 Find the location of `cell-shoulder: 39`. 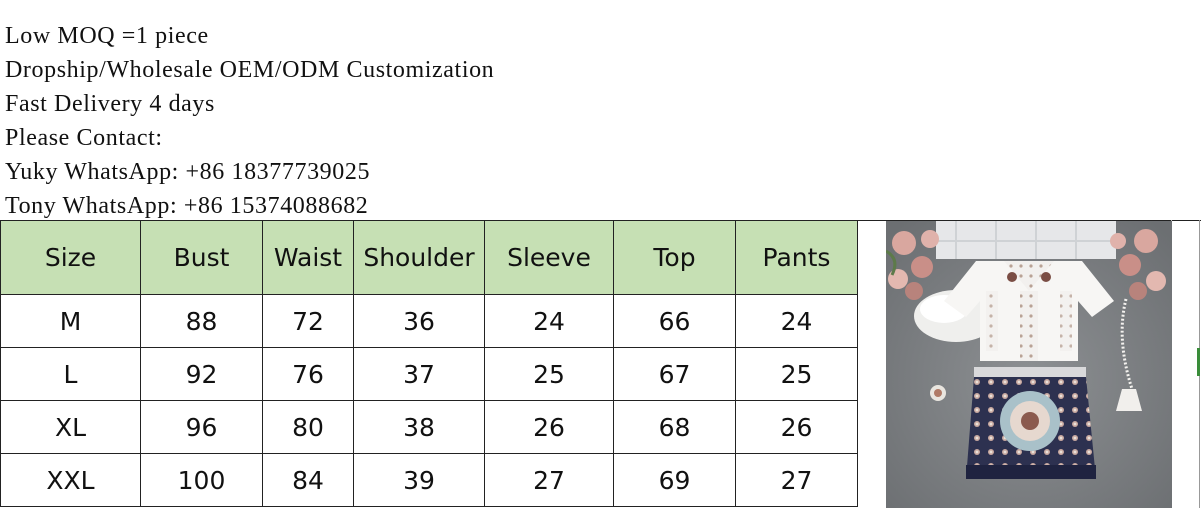

cell-shoulder: 39 is located at coordinates (419, 480).